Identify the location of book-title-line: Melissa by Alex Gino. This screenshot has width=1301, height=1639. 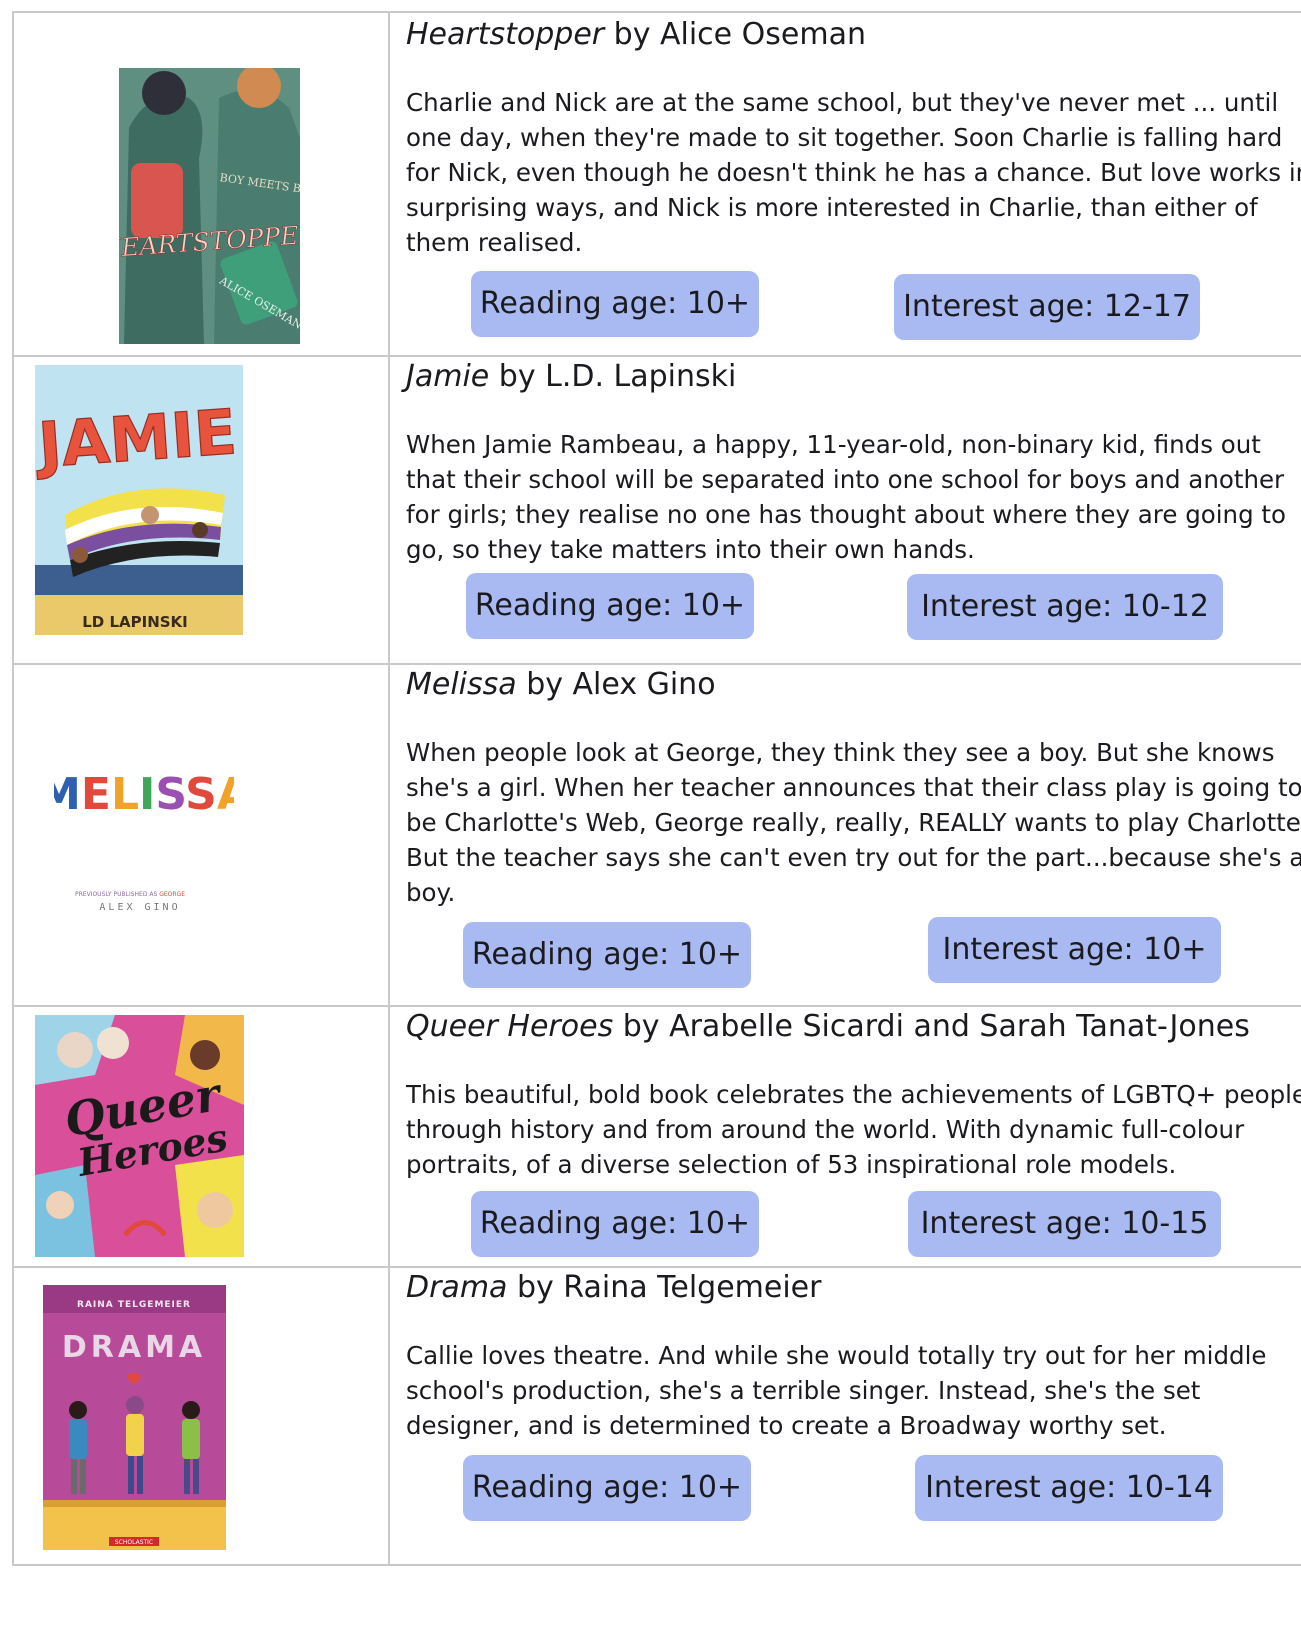
(561, 685).